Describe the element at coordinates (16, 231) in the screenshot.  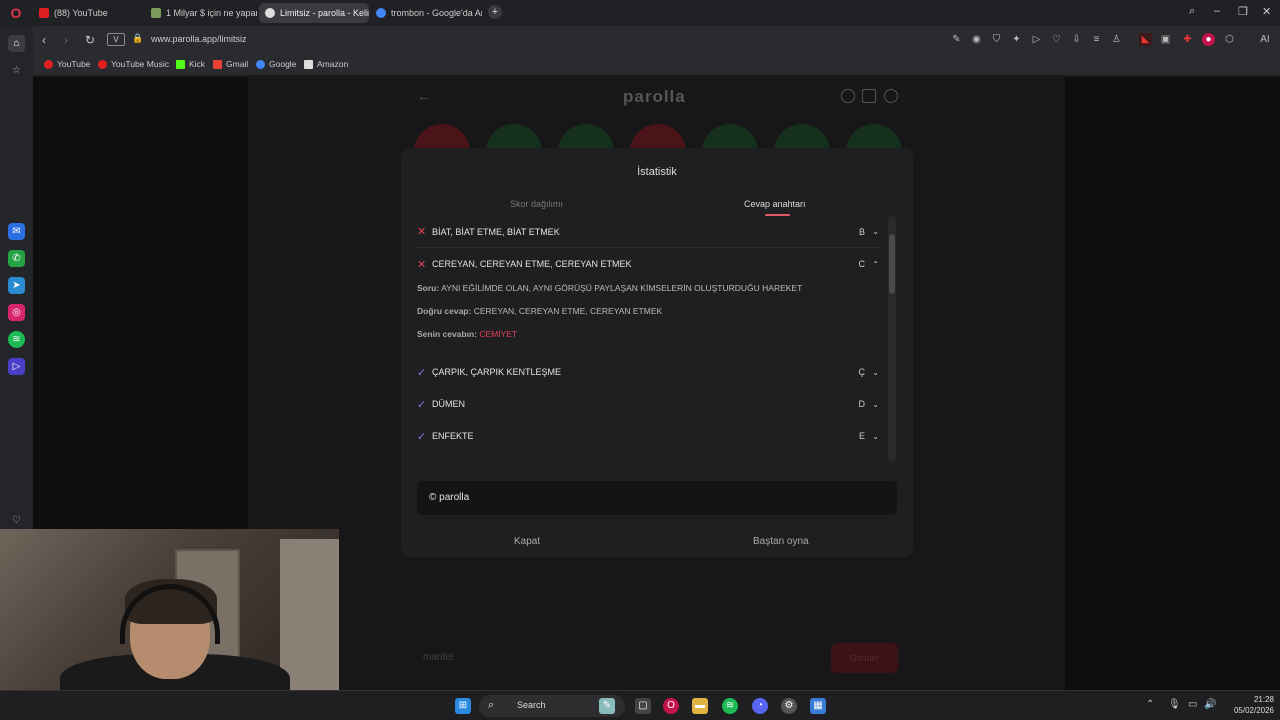
I see `messenger-icon: ✉` at that location.